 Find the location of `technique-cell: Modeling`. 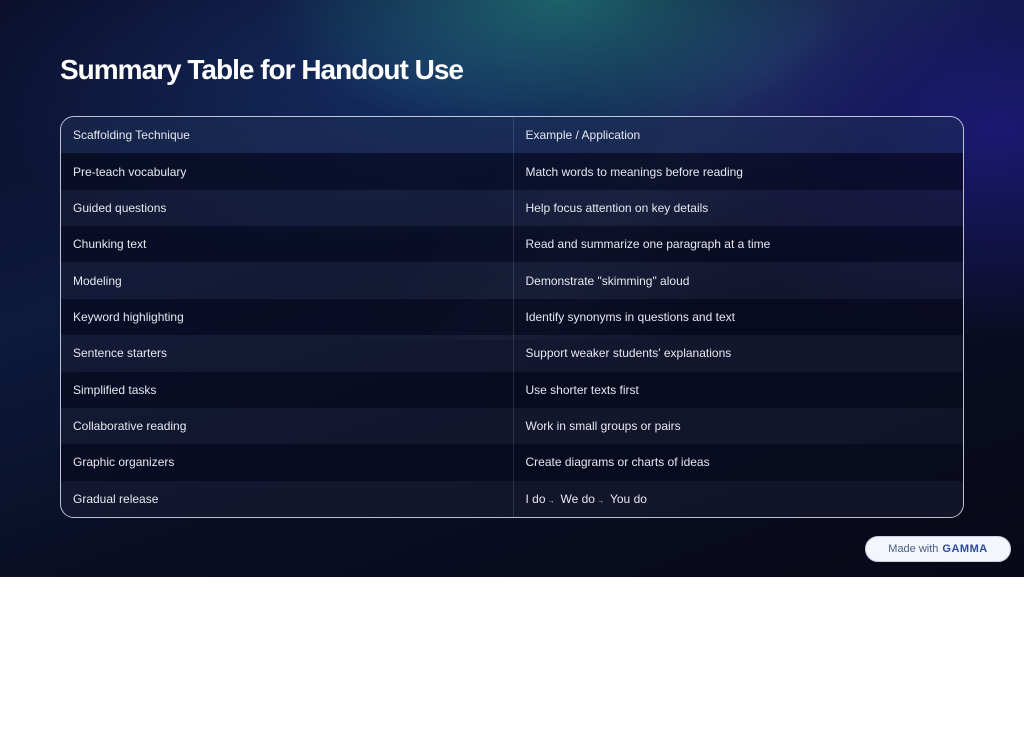

technique-cell: Modeling is located at coordinates (97, 280).